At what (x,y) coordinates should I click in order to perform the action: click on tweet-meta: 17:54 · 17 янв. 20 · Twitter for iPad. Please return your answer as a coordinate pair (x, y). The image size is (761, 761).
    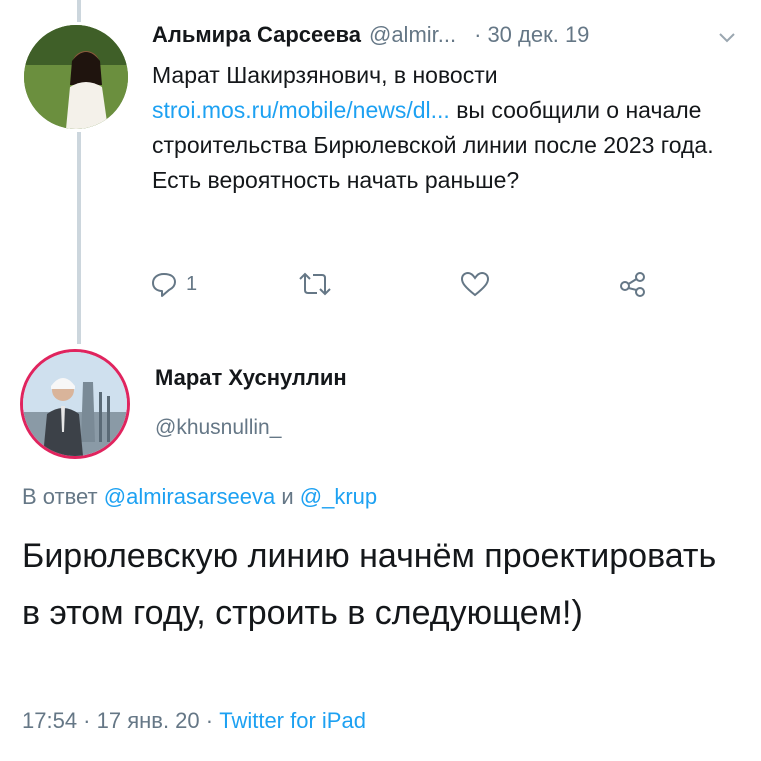
    Looking at the image, I should click on (194, 721).